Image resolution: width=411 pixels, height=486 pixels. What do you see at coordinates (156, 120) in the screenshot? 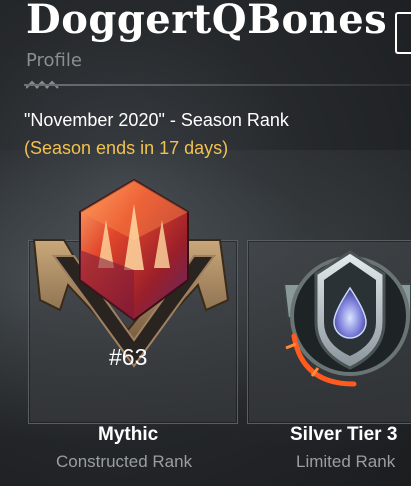
I see `season-title: "November 2020" - Season Rank` at bounding box center [156, 120].